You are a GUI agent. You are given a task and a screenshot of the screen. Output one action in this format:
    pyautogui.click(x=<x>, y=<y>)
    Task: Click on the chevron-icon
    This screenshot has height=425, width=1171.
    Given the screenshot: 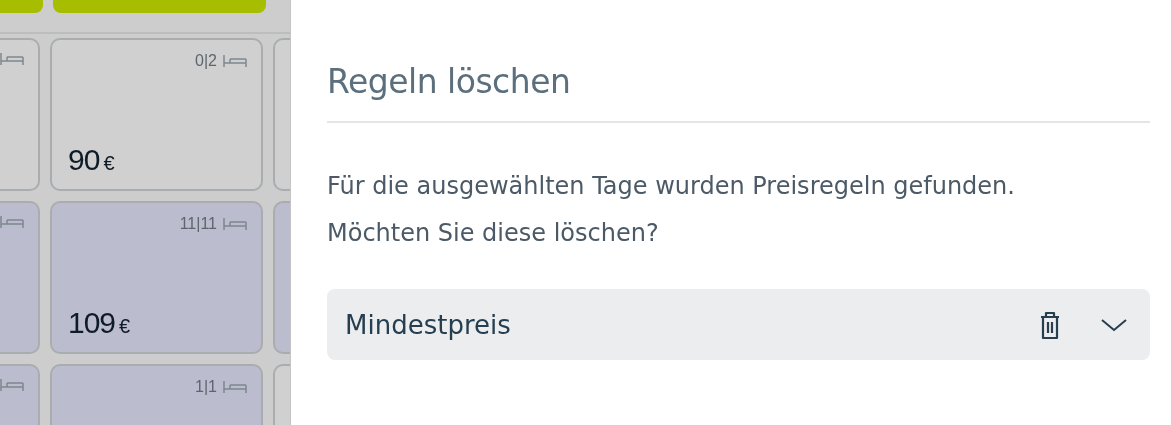 What is the action you would take?
    pyautogui.click(x=1114, y=324)
    